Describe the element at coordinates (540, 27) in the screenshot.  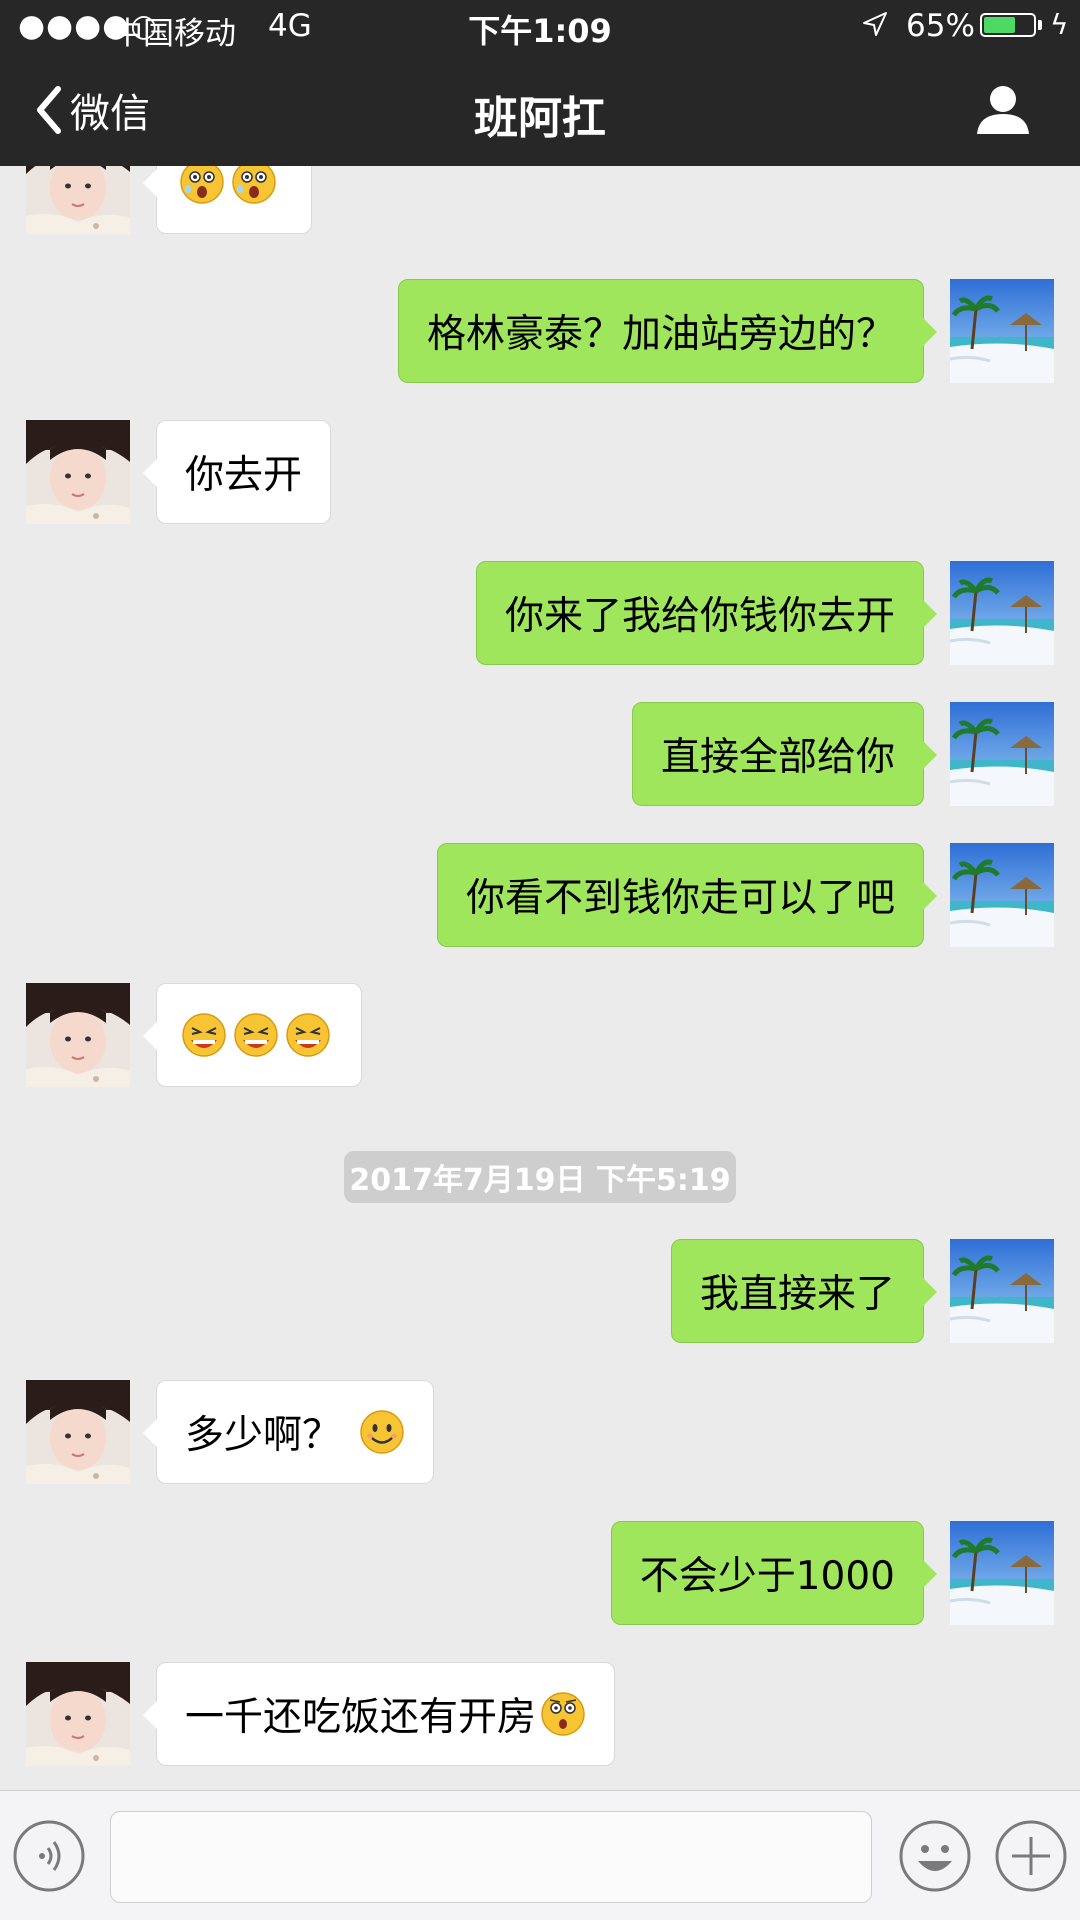
I see `status-bar: ●●●●○ 中国移动 4G 下午1:09 65% ϟ` at that location.